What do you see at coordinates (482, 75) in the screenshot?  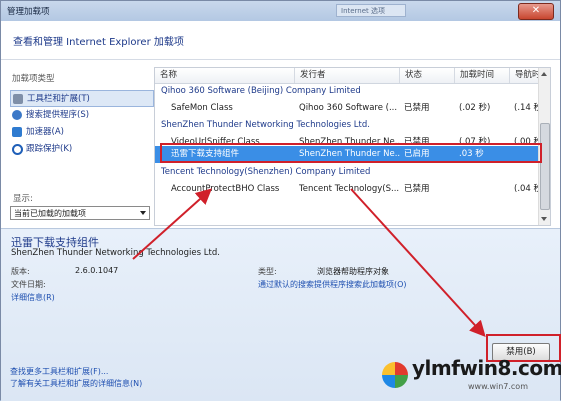 I see `column-header-load-time: 加载时间` at bounding box center [482, 75].